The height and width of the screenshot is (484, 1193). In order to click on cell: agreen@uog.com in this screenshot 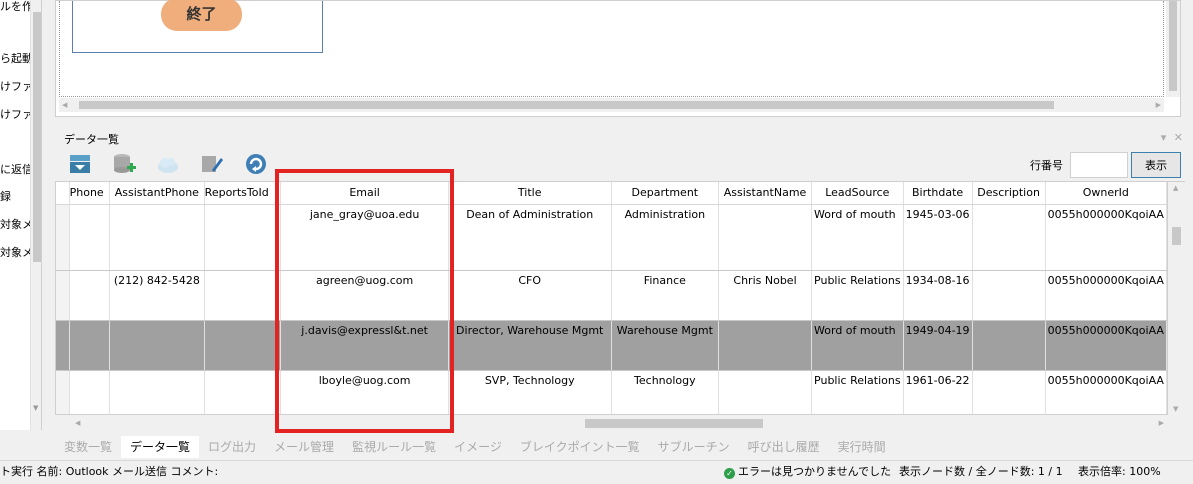, I will do `click(364, 295)`.